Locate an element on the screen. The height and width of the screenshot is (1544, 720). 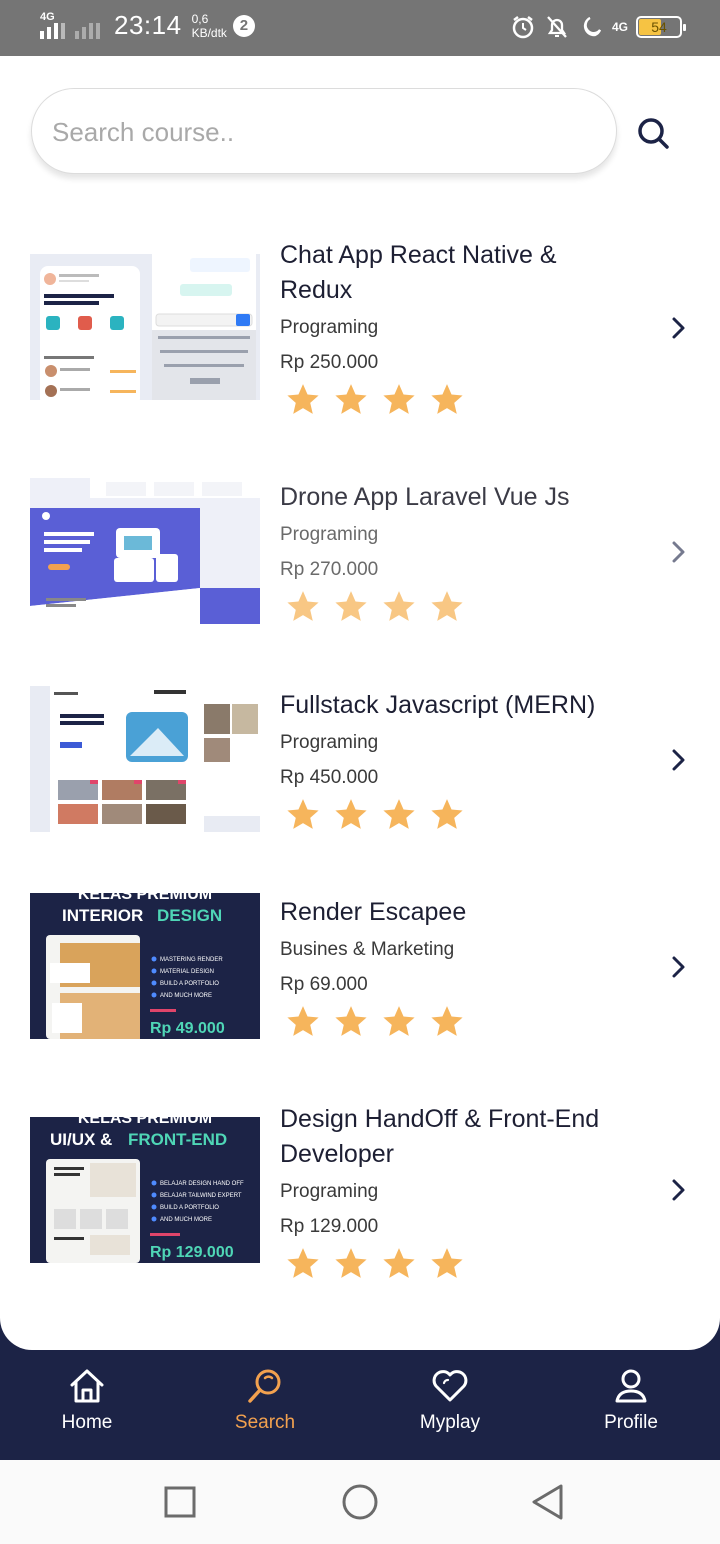
course-title: Render Escapee is located at coordinates (373, 912).